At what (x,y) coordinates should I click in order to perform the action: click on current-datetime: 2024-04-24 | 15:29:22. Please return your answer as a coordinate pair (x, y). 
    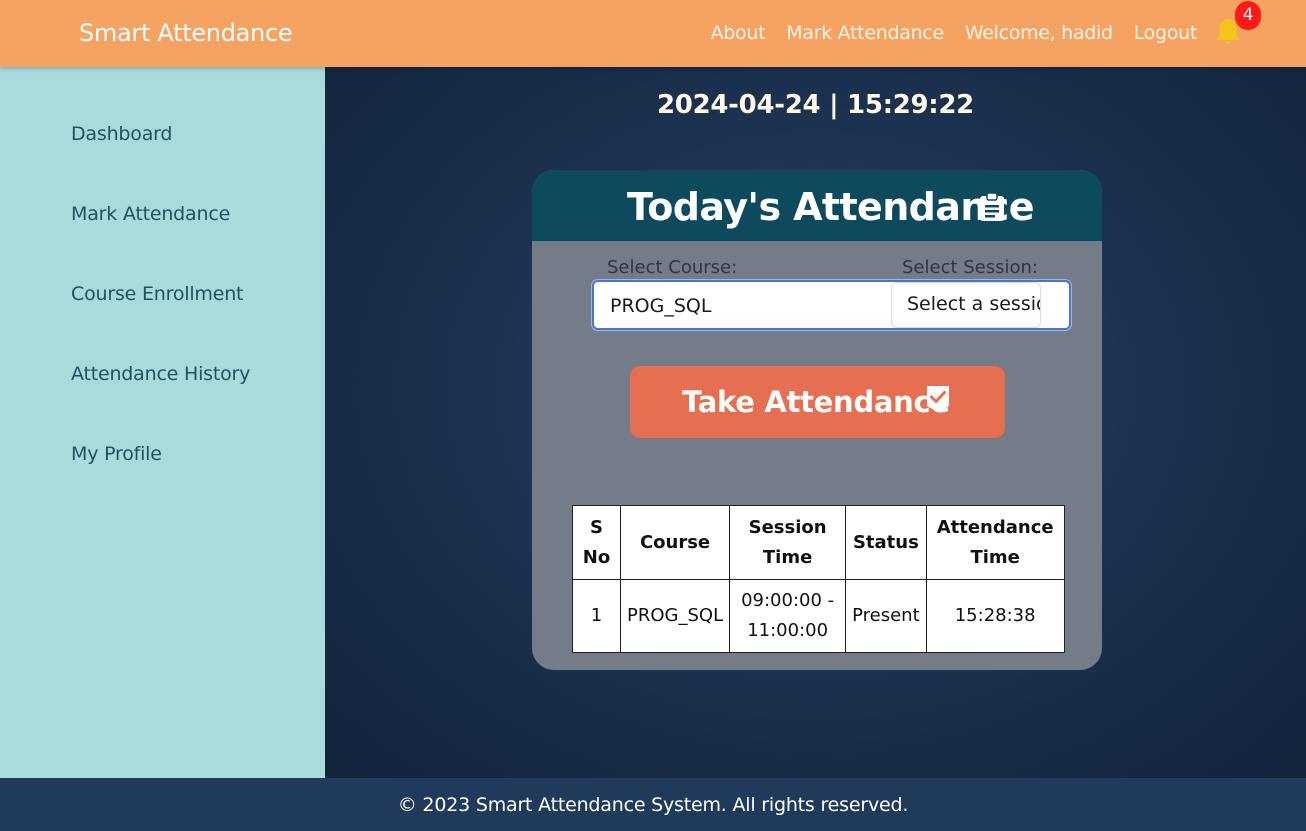
    Looking at the image, I should click on (815, 105).